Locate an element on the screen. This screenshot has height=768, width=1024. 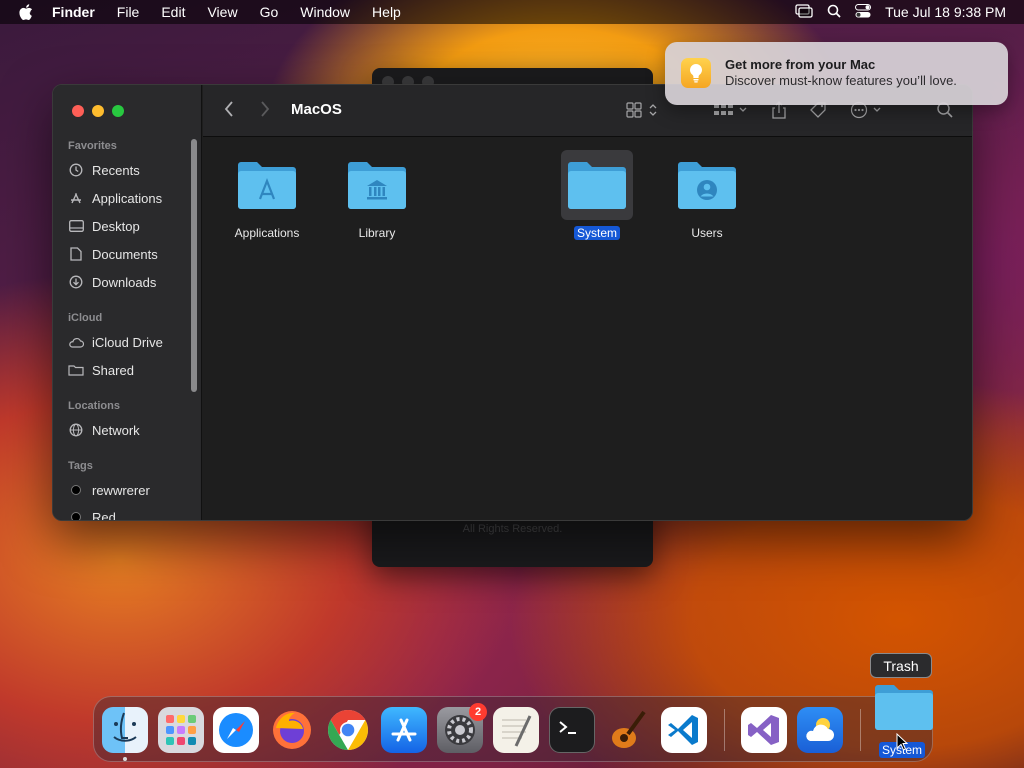
chrome-app-icon is located at coordinates (348, 730).